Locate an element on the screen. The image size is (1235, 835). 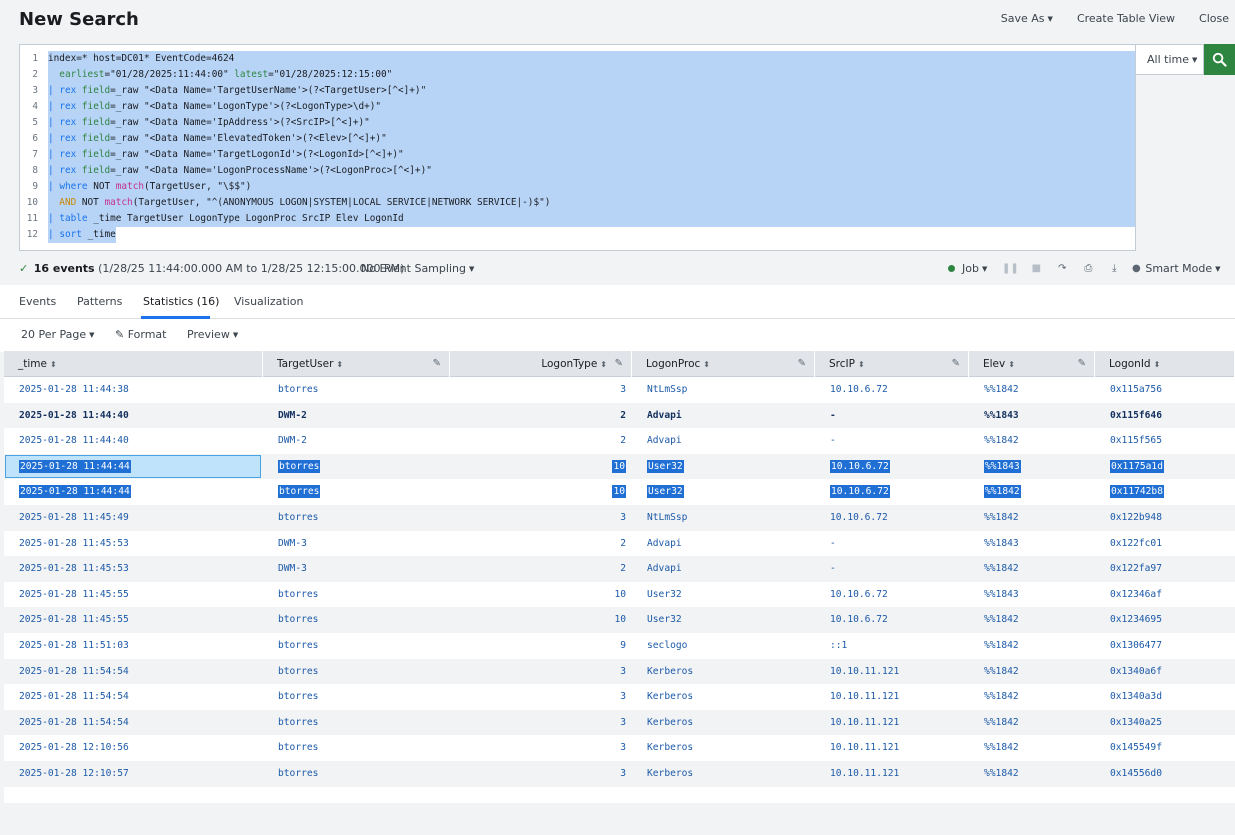
table-cell-logonid: 0x11742b8 is located at coordinates (1137, 492).